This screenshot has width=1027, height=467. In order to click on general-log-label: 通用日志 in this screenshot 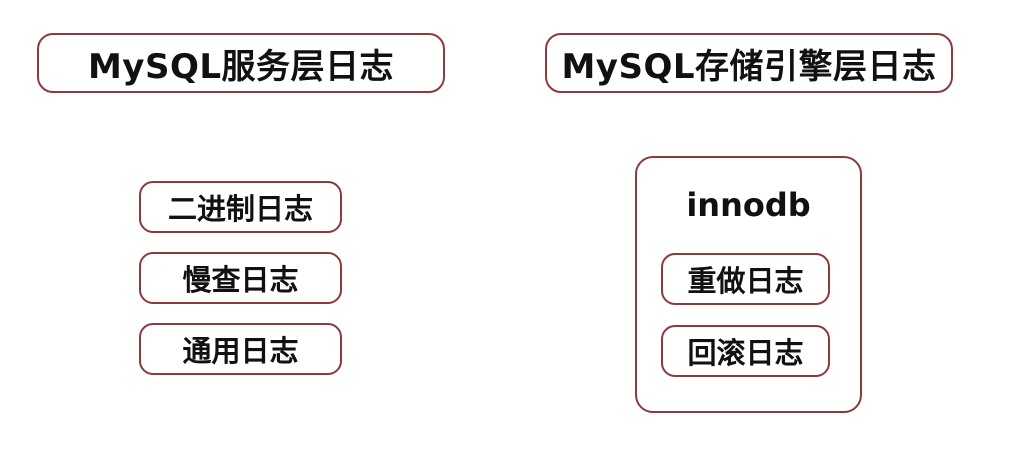, I will do `click(240, 349)`.